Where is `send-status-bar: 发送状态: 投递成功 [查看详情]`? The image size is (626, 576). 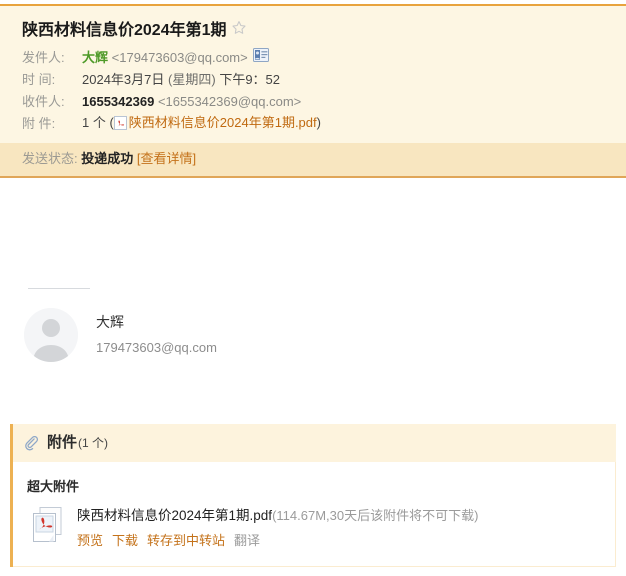 send-status-bar: 发送状态: 投递成功 [查看详情] is located at coordinates (313, 159).